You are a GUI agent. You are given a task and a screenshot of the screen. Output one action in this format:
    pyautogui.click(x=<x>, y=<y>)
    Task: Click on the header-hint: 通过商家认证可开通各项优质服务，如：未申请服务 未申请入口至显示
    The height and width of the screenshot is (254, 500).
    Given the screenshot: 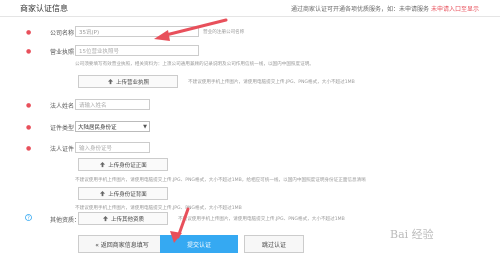 What is the action you would take?
    pyautogui.click(x=385, y=8)
    